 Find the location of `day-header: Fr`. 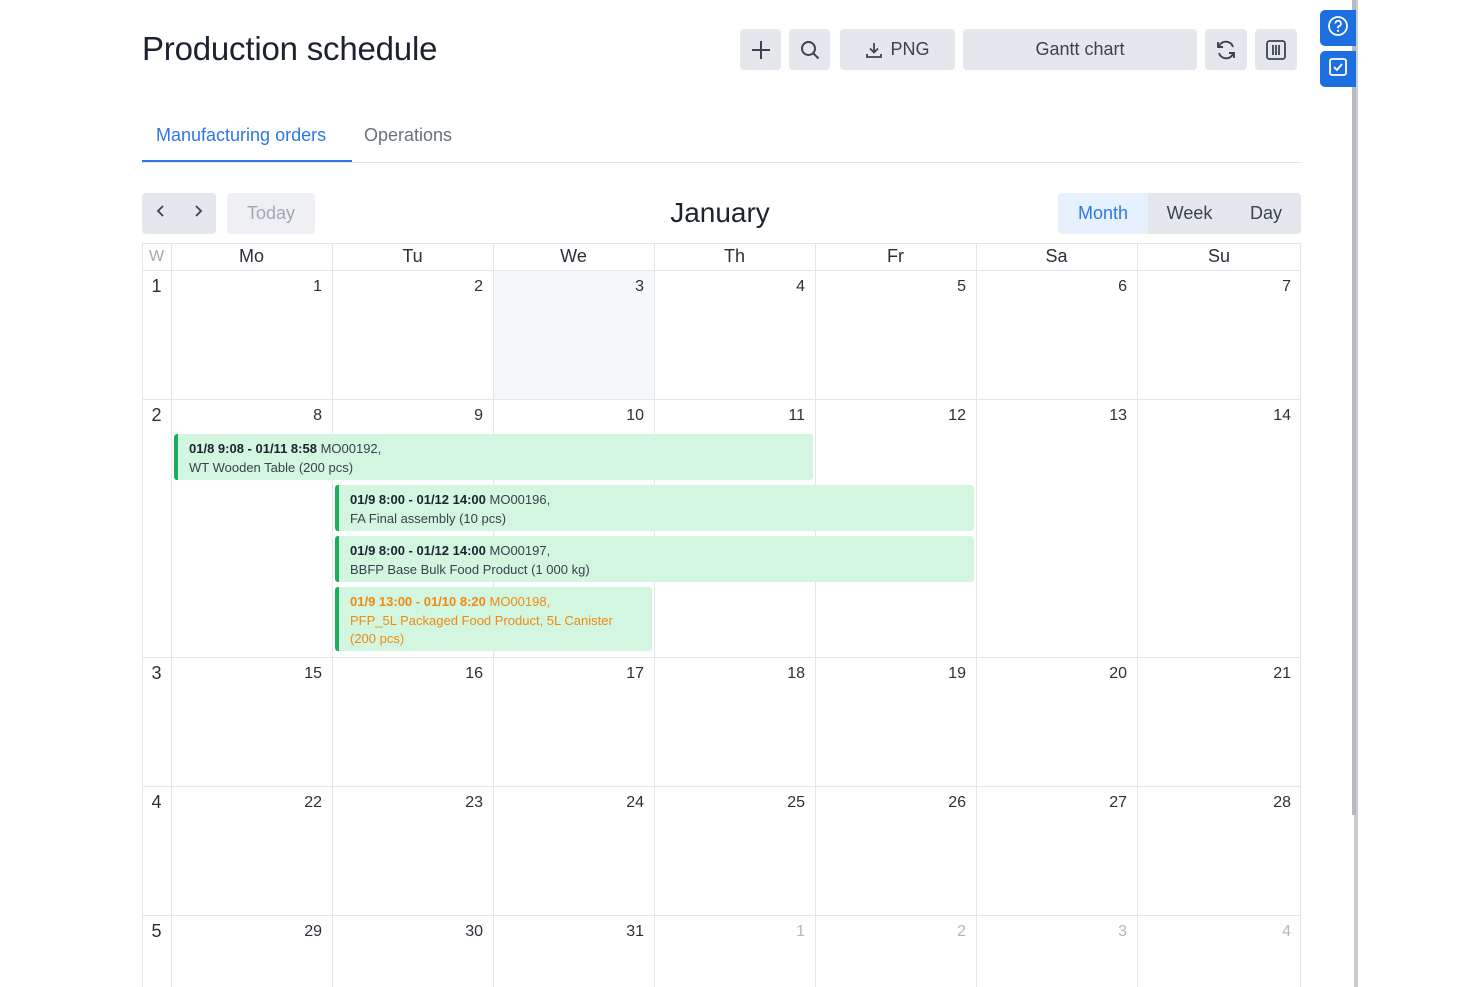

day-header: Fr is located at coordinates (895, 256).